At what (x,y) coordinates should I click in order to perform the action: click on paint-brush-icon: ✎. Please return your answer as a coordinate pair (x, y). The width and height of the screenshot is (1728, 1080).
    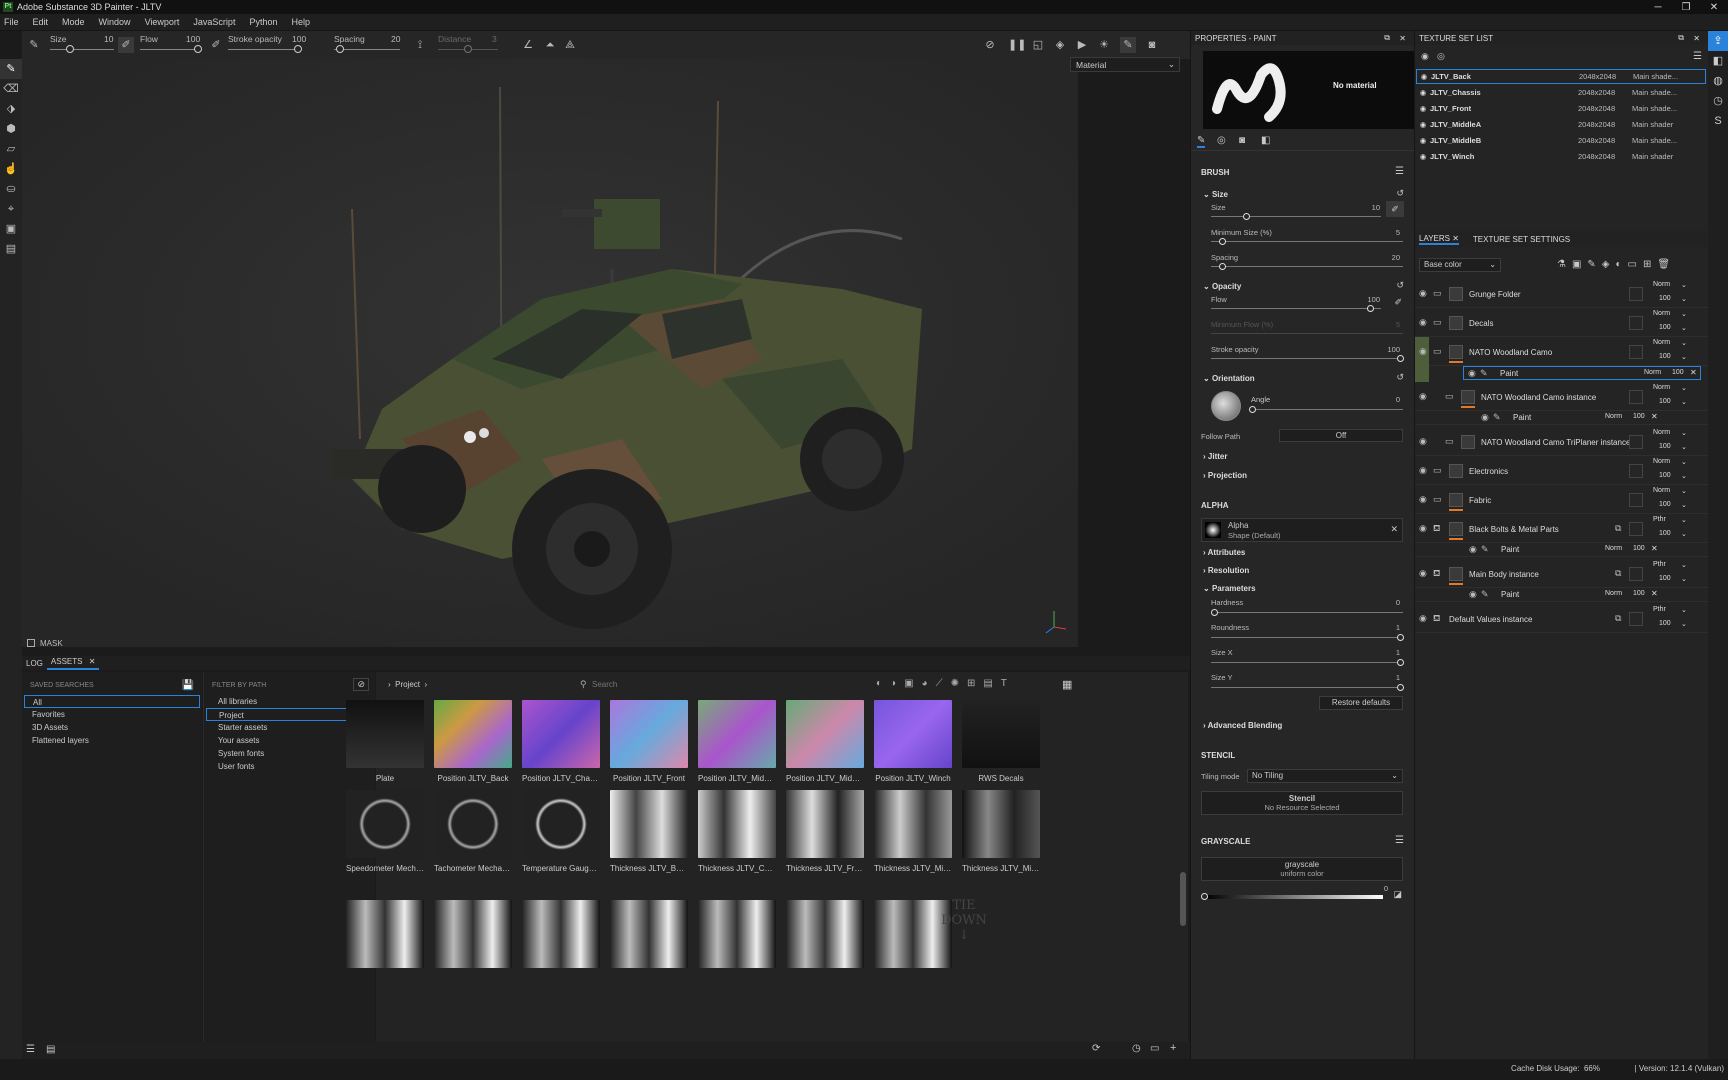
    Looking at the image, I should click on (1128, 45).